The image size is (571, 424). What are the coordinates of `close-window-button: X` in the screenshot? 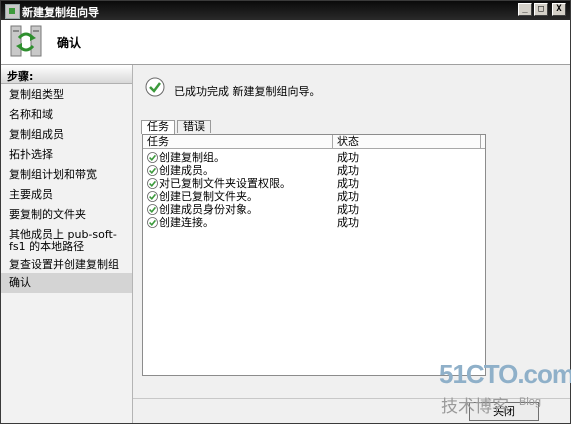 It's located at (559, 9).